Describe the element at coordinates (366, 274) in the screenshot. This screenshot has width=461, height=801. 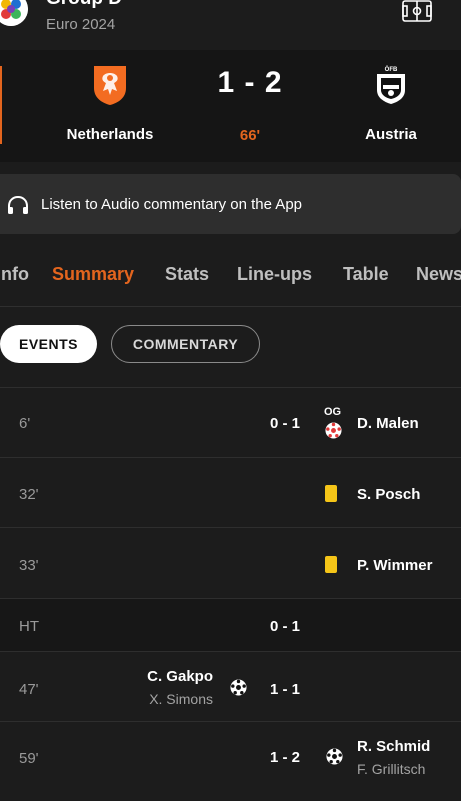
I see `tab-table: Table` at that location.